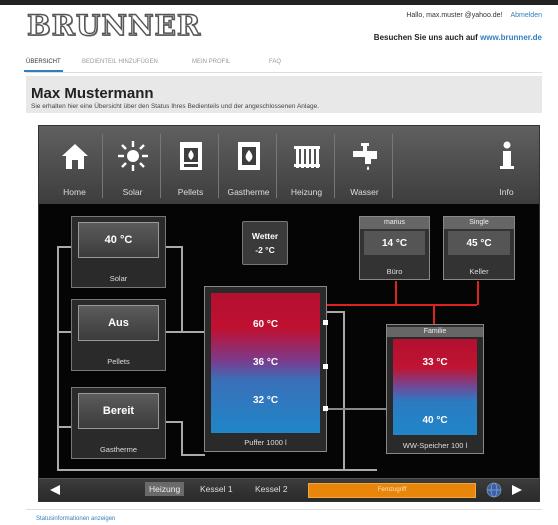 This screenshot has height=525, width=558. Describe the element at coordinates (511, 37) in the screenshot. I see `website-link: www.brunner.de` at that location.